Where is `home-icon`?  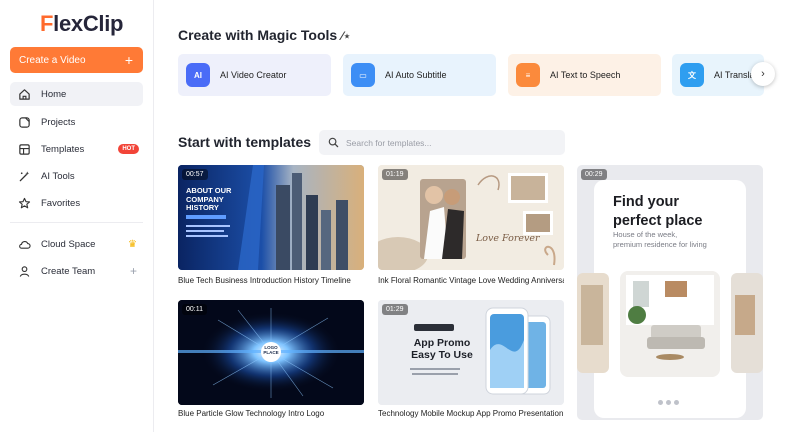
home-icon is located at coordinates (24, 94).